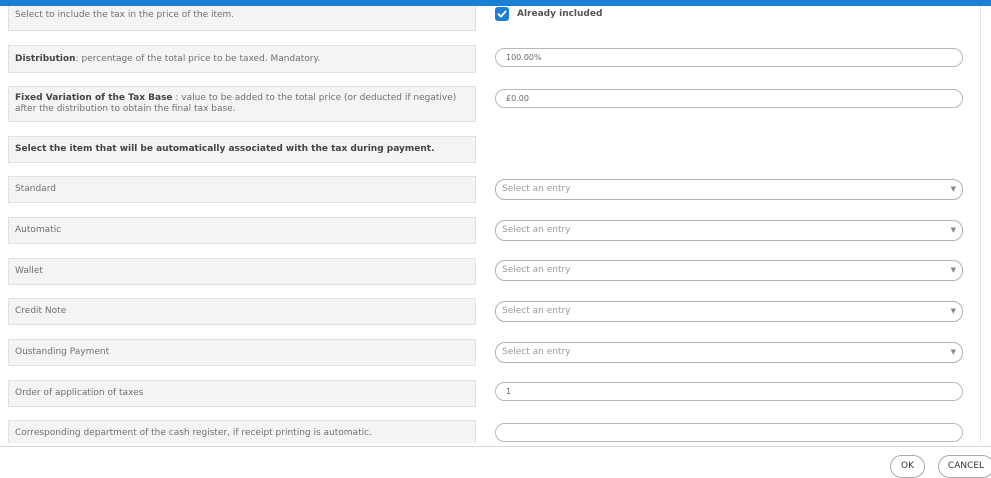  I want to click on ok-button: OK, so click(907, 466).